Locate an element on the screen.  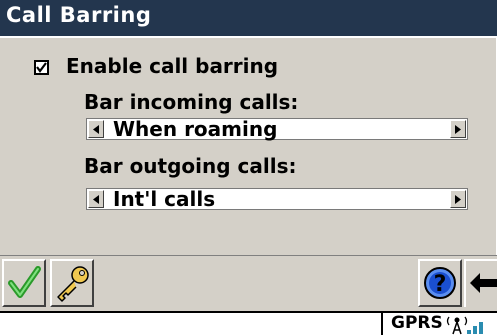
key-button is located at coordinates (72, 283).